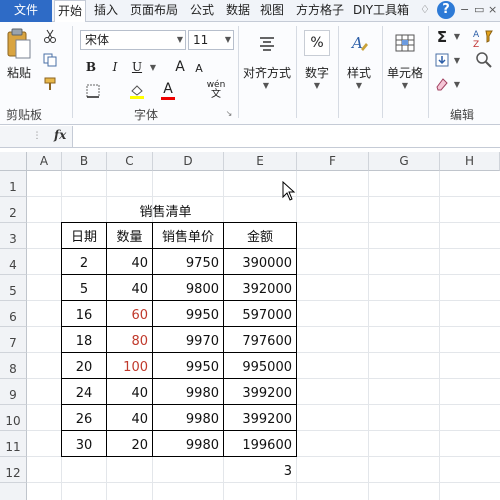 The height and width of the screenshot is (500, 500). I want to click on cell-amount: 390000, so click(260, 261).